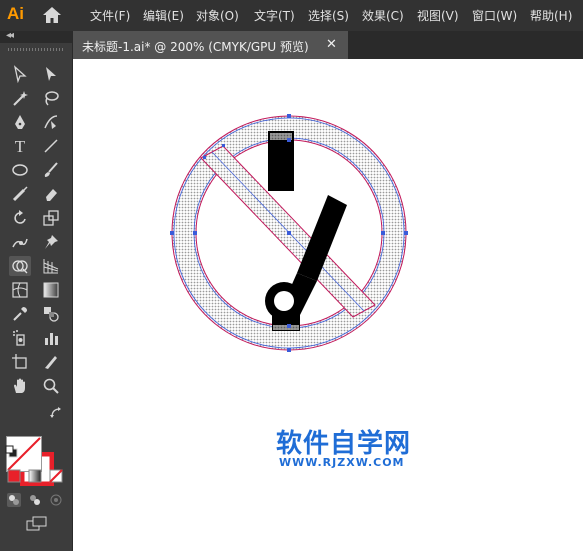 The image size is (583, 551). I want to click on menu-help: 帮助(H), so click(551, 15).